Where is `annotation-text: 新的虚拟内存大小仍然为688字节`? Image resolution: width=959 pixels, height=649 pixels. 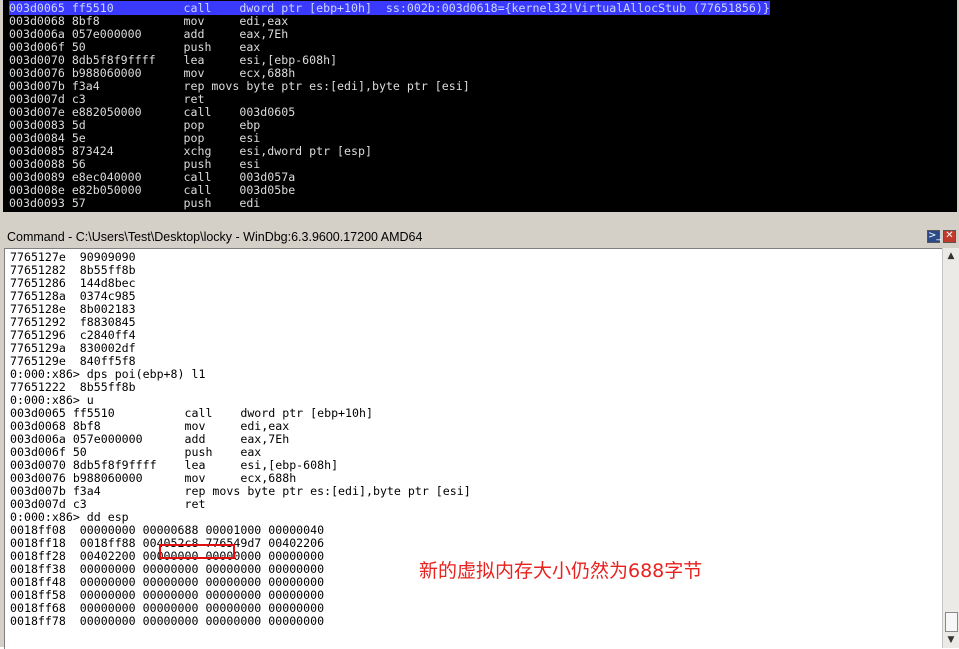 annotation-text: 新的虚拟内存大小仍然为688字节 is located at coordinates (561, 571).